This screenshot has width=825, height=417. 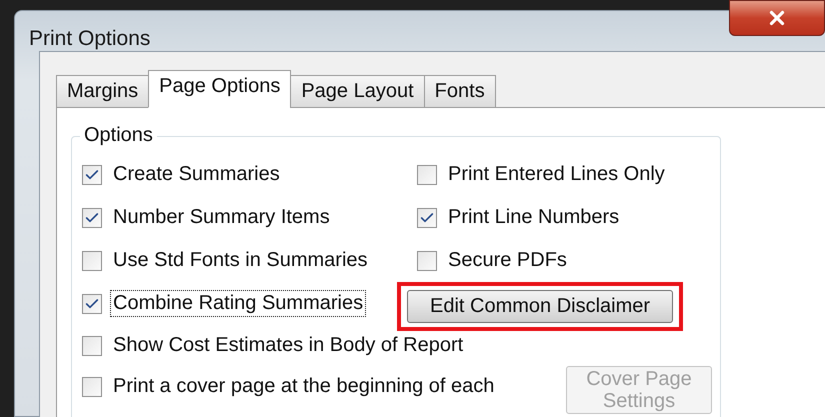 What do you see at coordinates (460, 91) in the screenshot?
I see `tab: Fonts` at bounding box center [460, 91].